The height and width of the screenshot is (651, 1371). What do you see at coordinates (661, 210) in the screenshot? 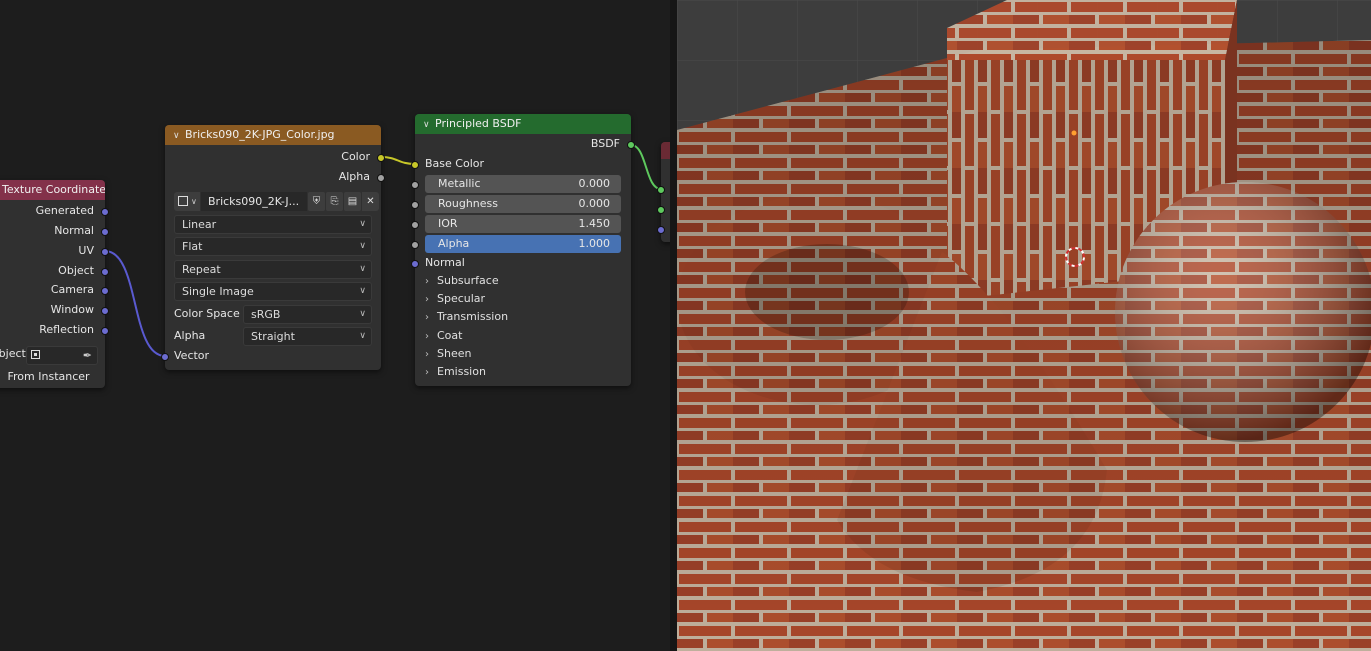
I see `socket-volume-in` at bounding box center [661, 210].